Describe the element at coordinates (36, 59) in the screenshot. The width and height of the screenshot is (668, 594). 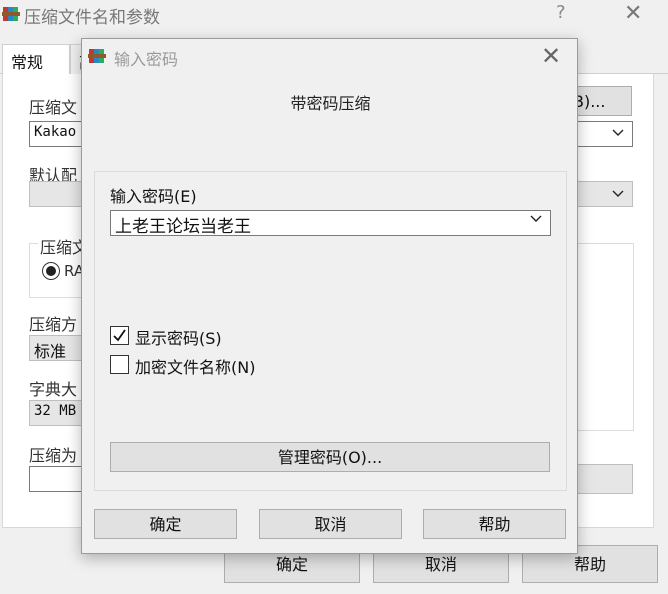
I see `tab-general: 常规` at that location.